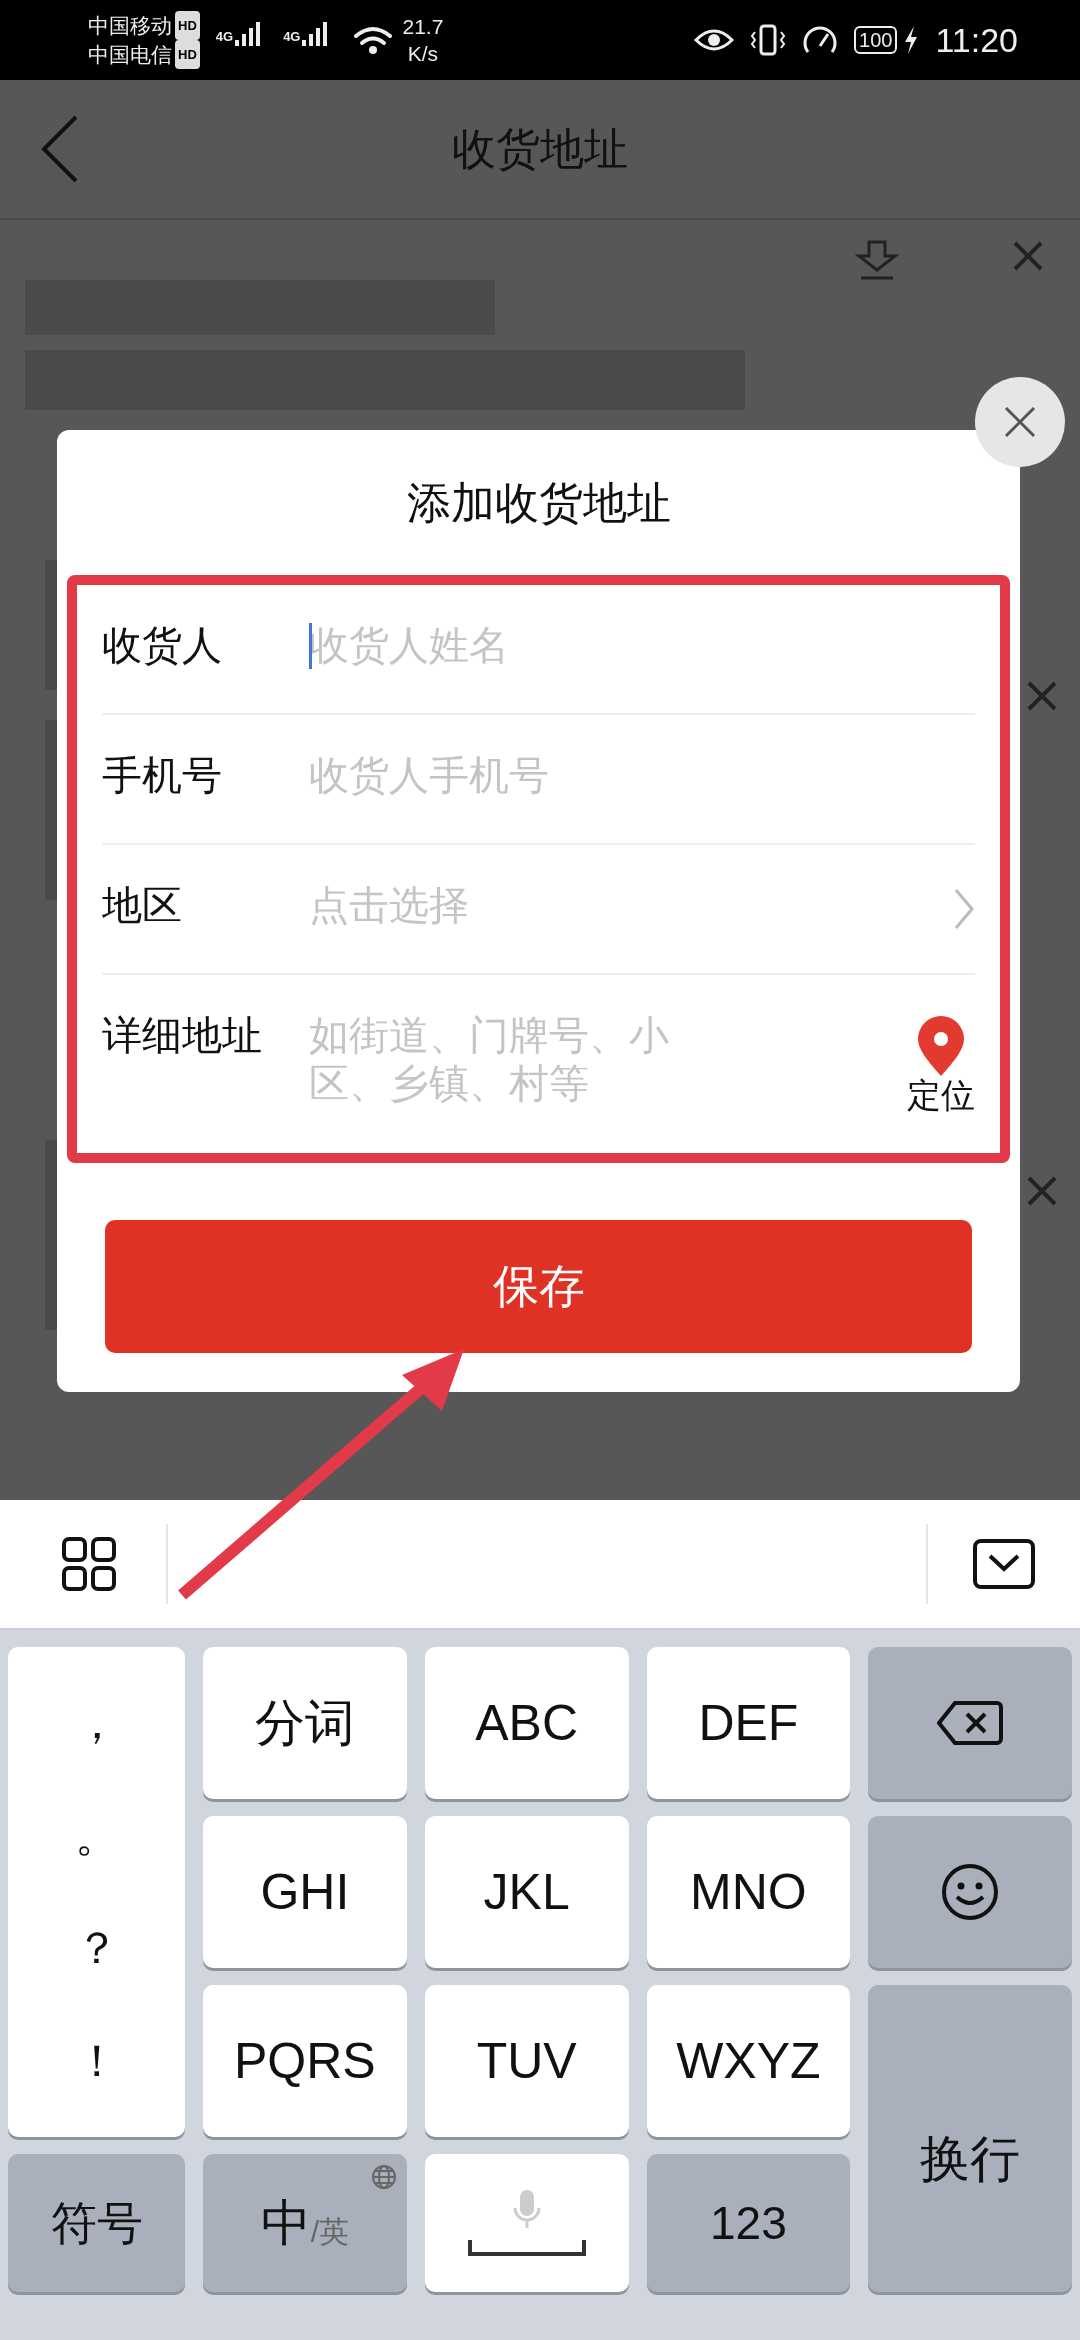 This screenshot has height=2340, width=1080. I want to click on language-key: 中/英, so click(305, 2223).